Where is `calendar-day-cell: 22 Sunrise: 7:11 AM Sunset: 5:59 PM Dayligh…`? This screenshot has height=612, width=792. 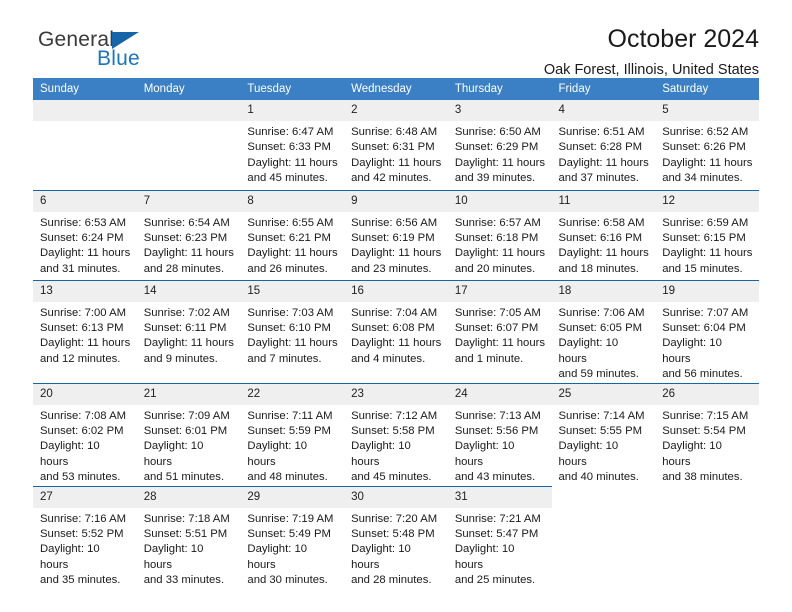
calendar-day-cell: 22 Sunrise: 7:11 AM Sunset: 5:59 PM Dayligh… is located at coordinates (292, 434).